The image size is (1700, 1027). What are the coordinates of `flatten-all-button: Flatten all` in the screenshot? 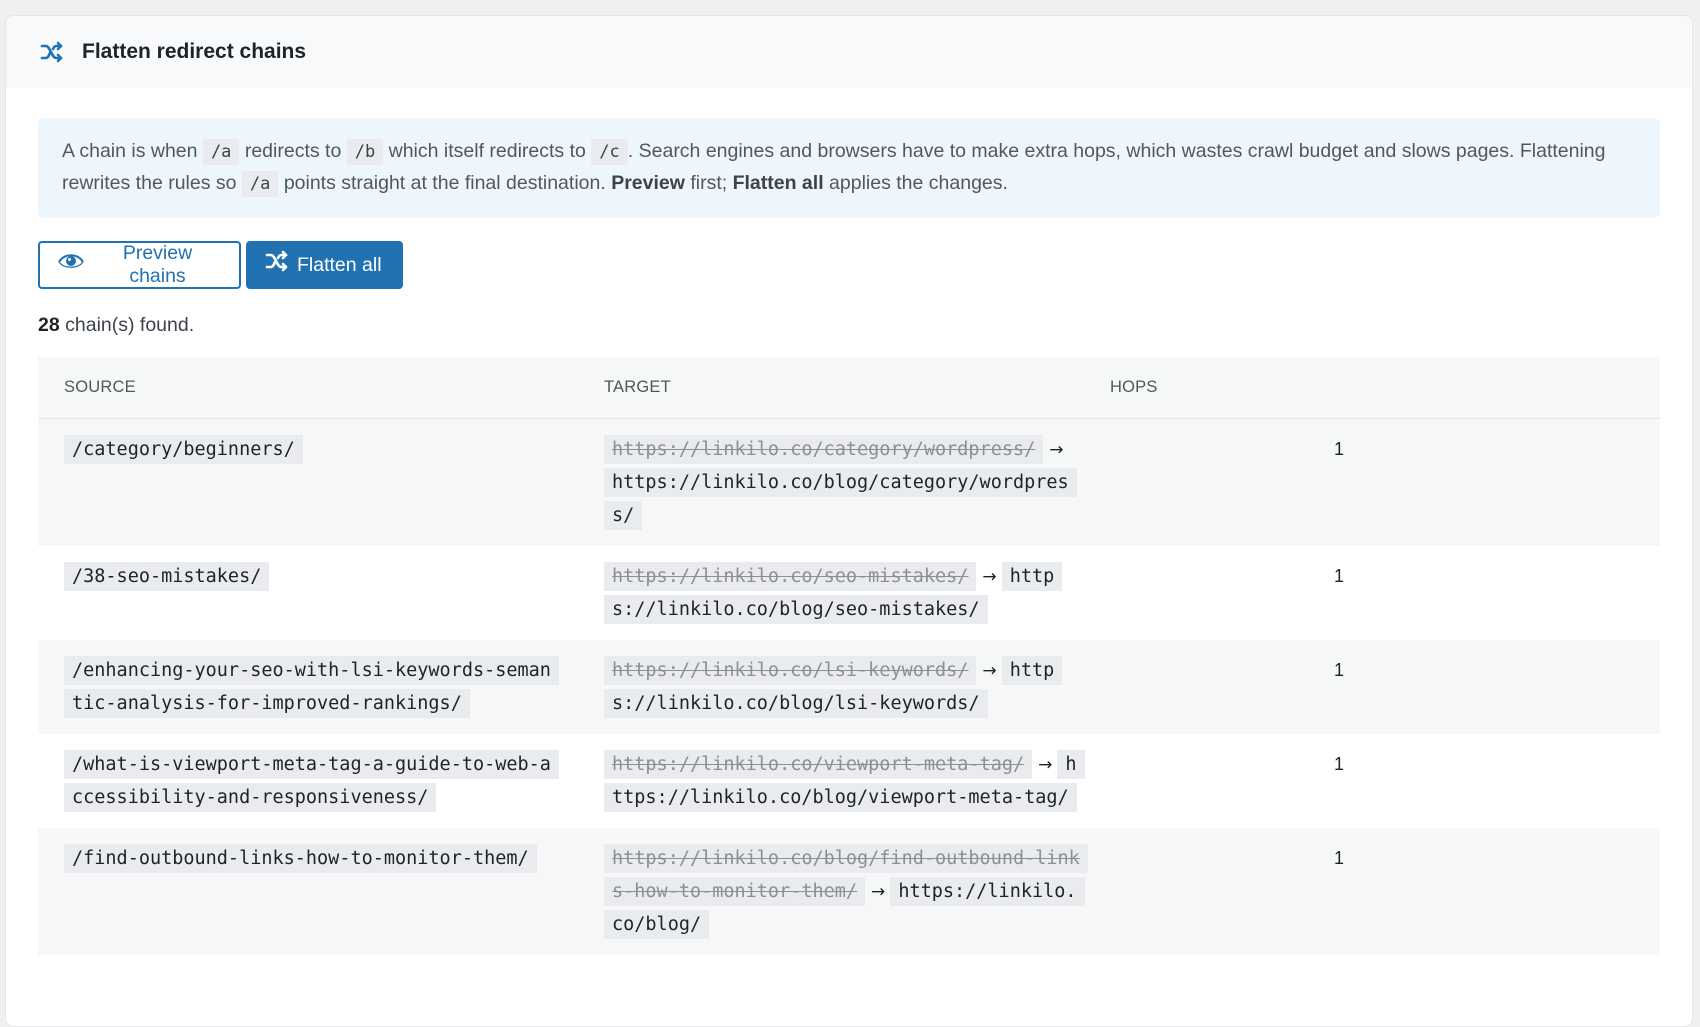 It's located at (324, 265).